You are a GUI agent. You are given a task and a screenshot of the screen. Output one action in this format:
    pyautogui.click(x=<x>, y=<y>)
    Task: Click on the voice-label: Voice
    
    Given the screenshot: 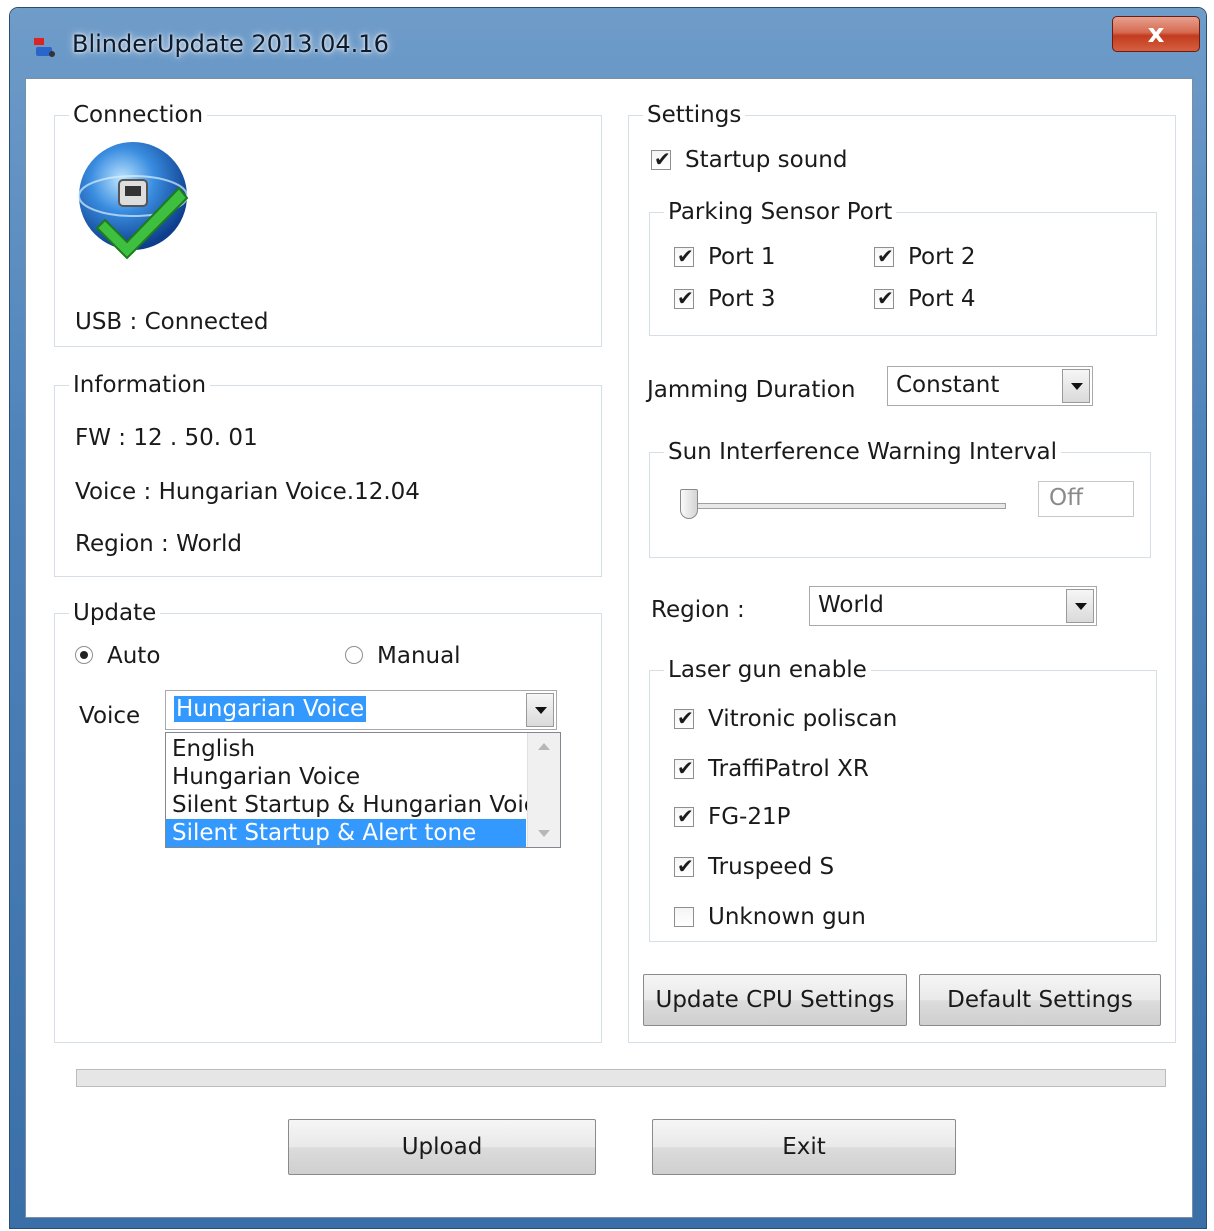 What is the action you would take?
    pyautogui.click(x=110, y=716)
    